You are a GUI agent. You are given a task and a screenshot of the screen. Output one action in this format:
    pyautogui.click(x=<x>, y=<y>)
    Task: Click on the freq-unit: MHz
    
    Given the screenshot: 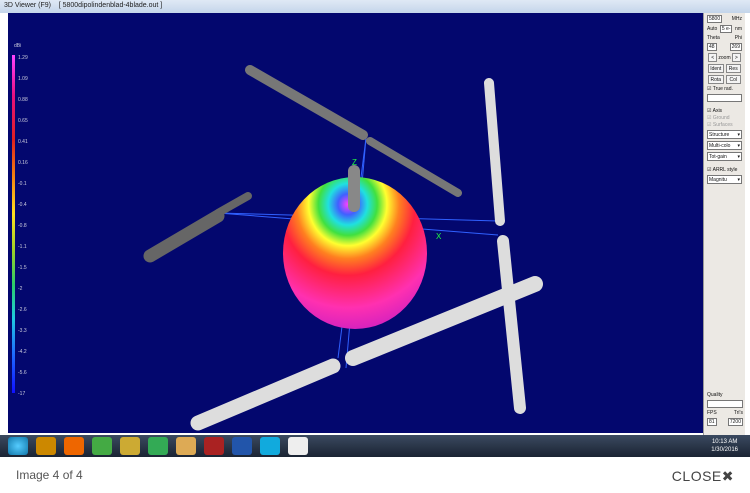 What is the action you would take?
    pyautogui.click(x=736, y=19)
    